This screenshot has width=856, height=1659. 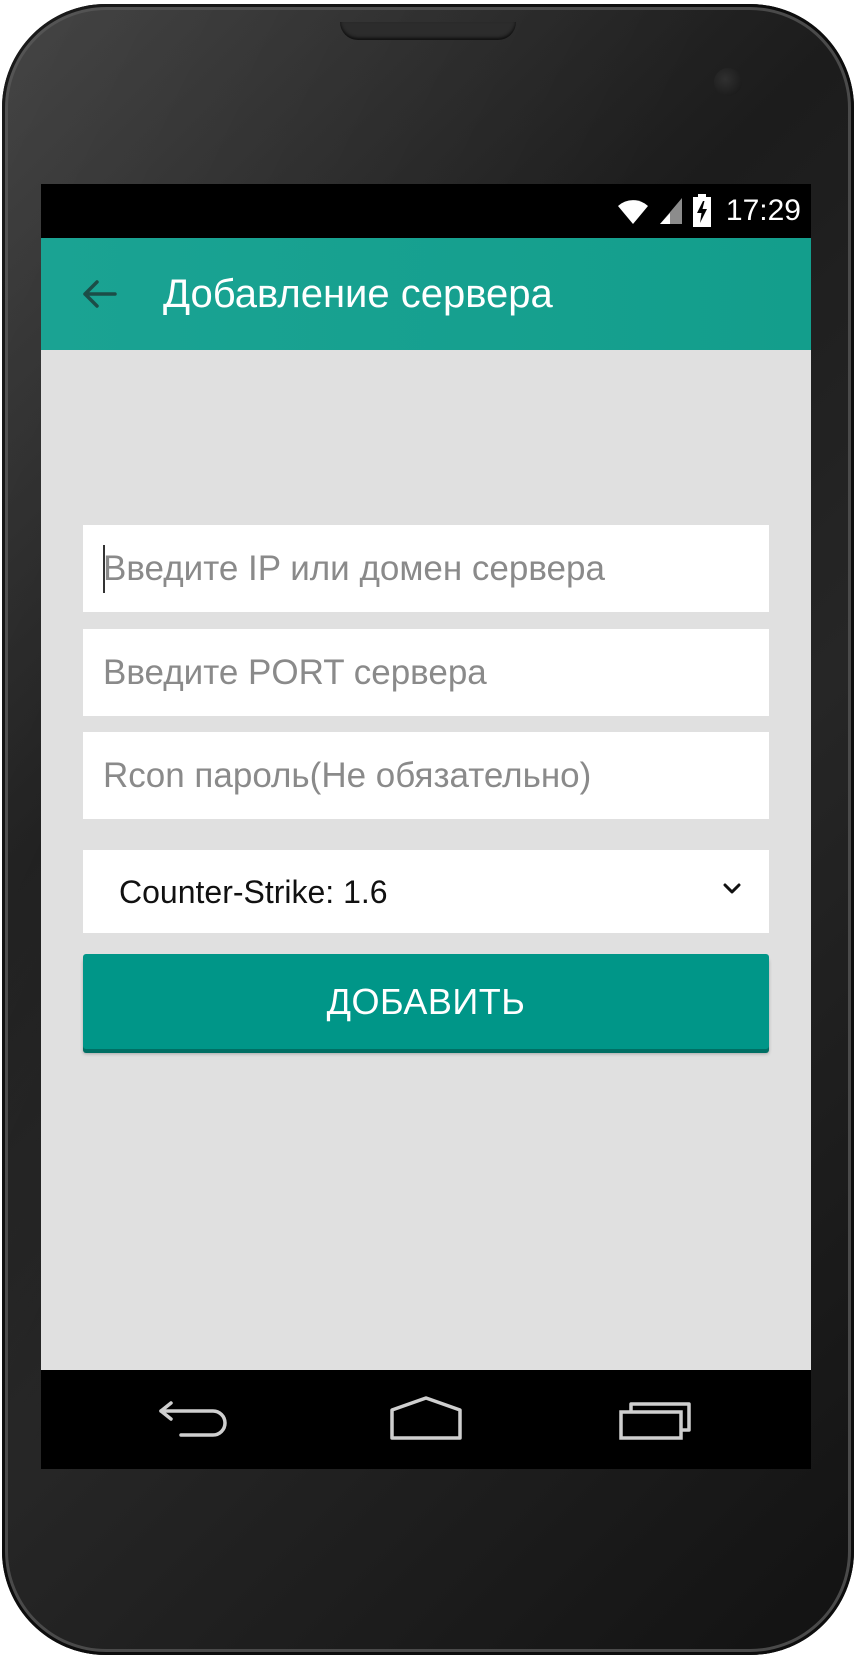 I want to click on rcon-field, so click(x=426, y=775).